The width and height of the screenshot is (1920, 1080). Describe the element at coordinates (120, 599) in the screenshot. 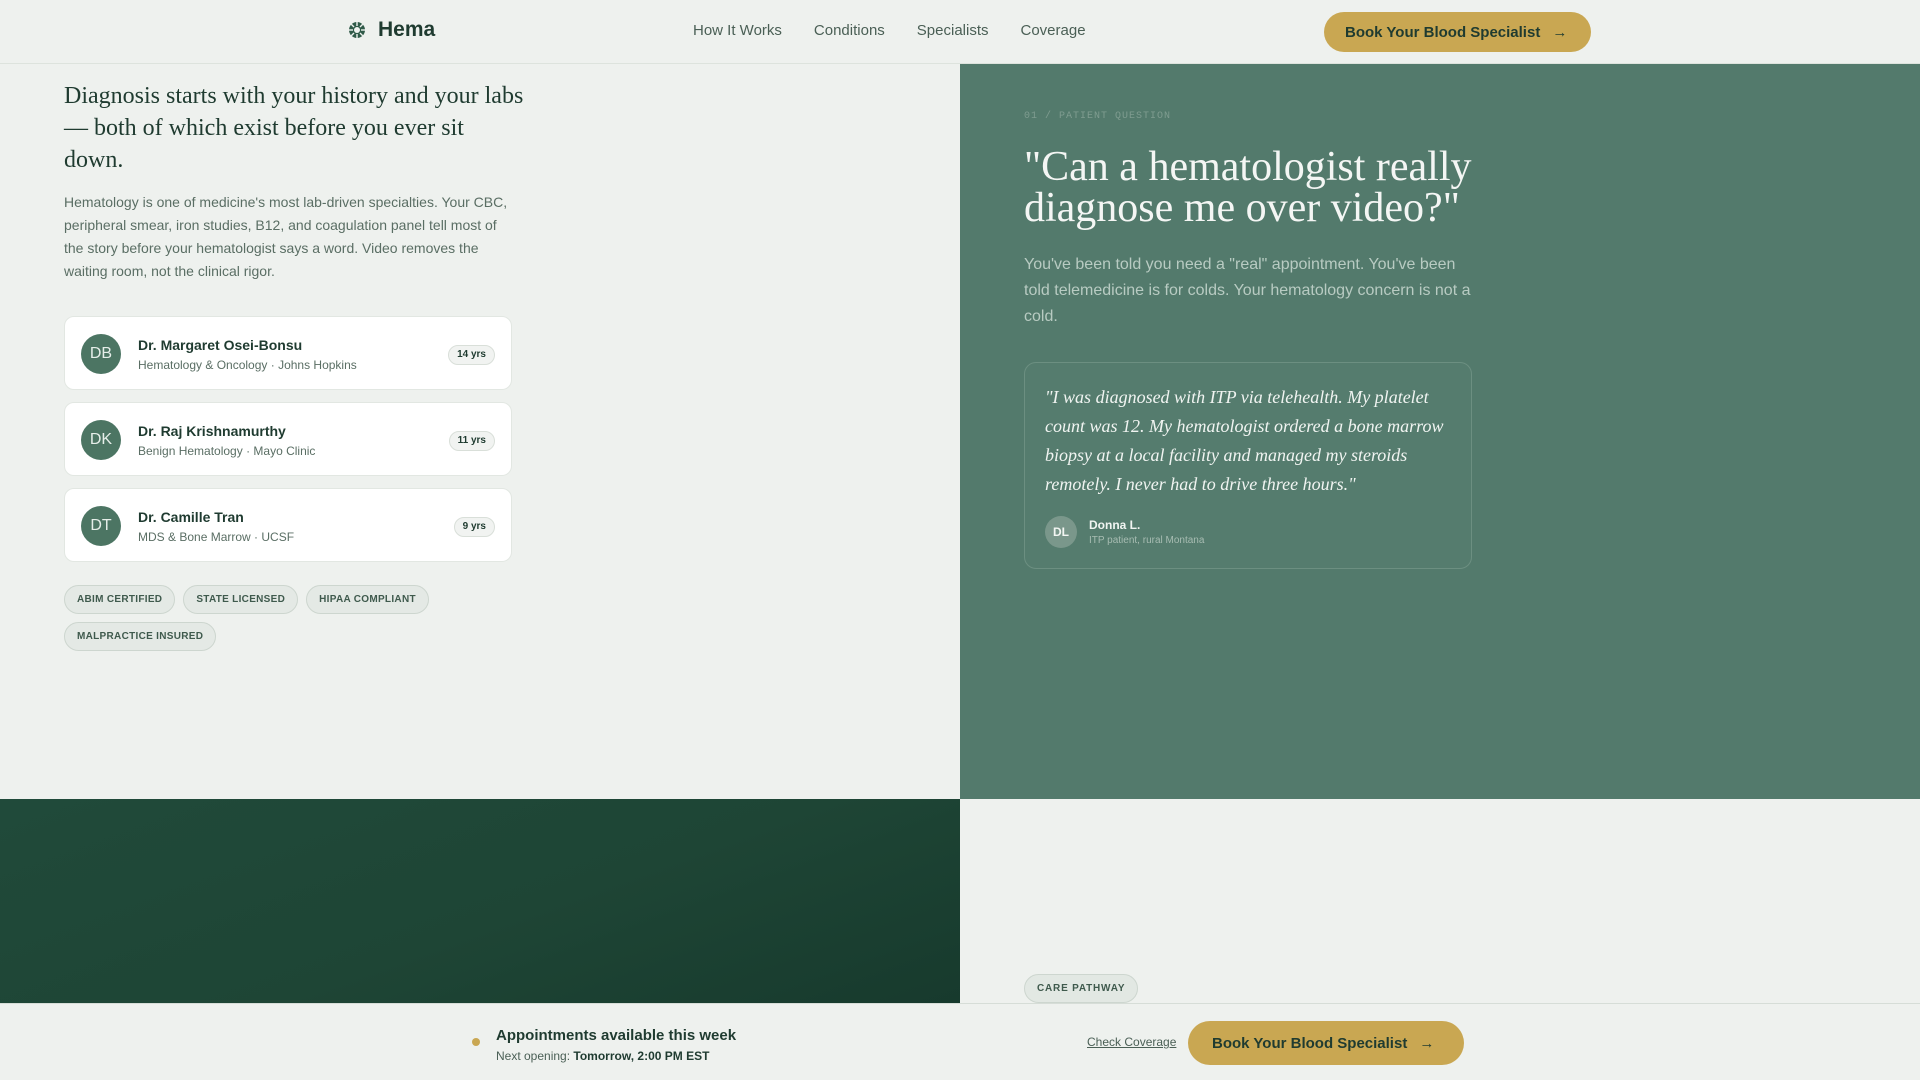

I see `badge-abim-certified: ABIM CERTIFIED` at that location.